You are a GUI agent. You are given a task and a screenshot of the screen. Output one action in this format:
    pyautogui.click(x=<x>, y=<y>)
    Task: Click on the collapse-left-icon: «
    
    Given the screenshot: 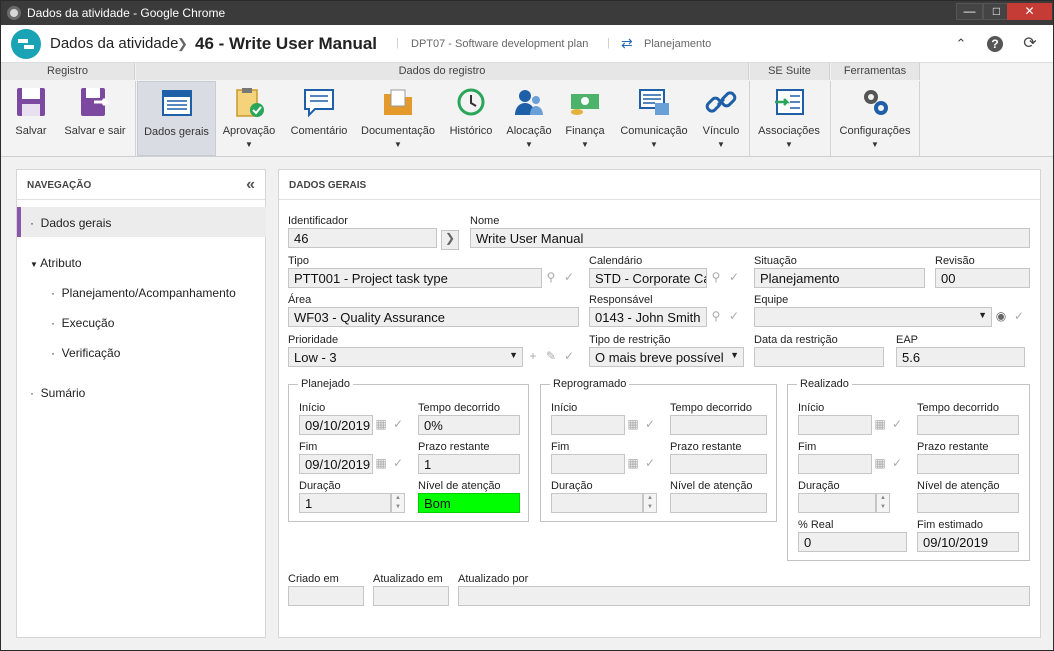 What is the action you would take?
    pyautogui.click(x=250, y=185)
    